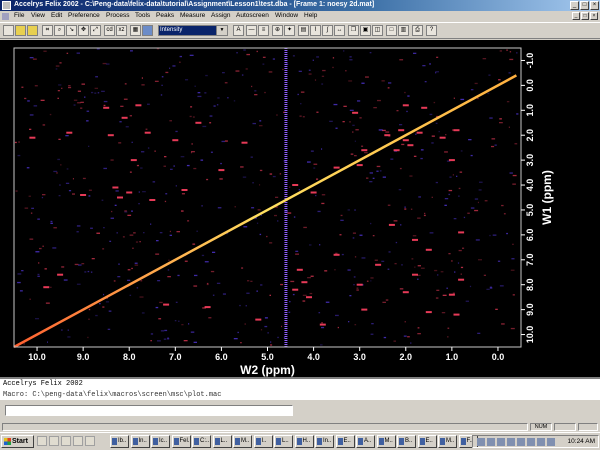 The width and height of the screenshot is (600, 450). I want to click on messenger-tray-icon, so click(511, 442).